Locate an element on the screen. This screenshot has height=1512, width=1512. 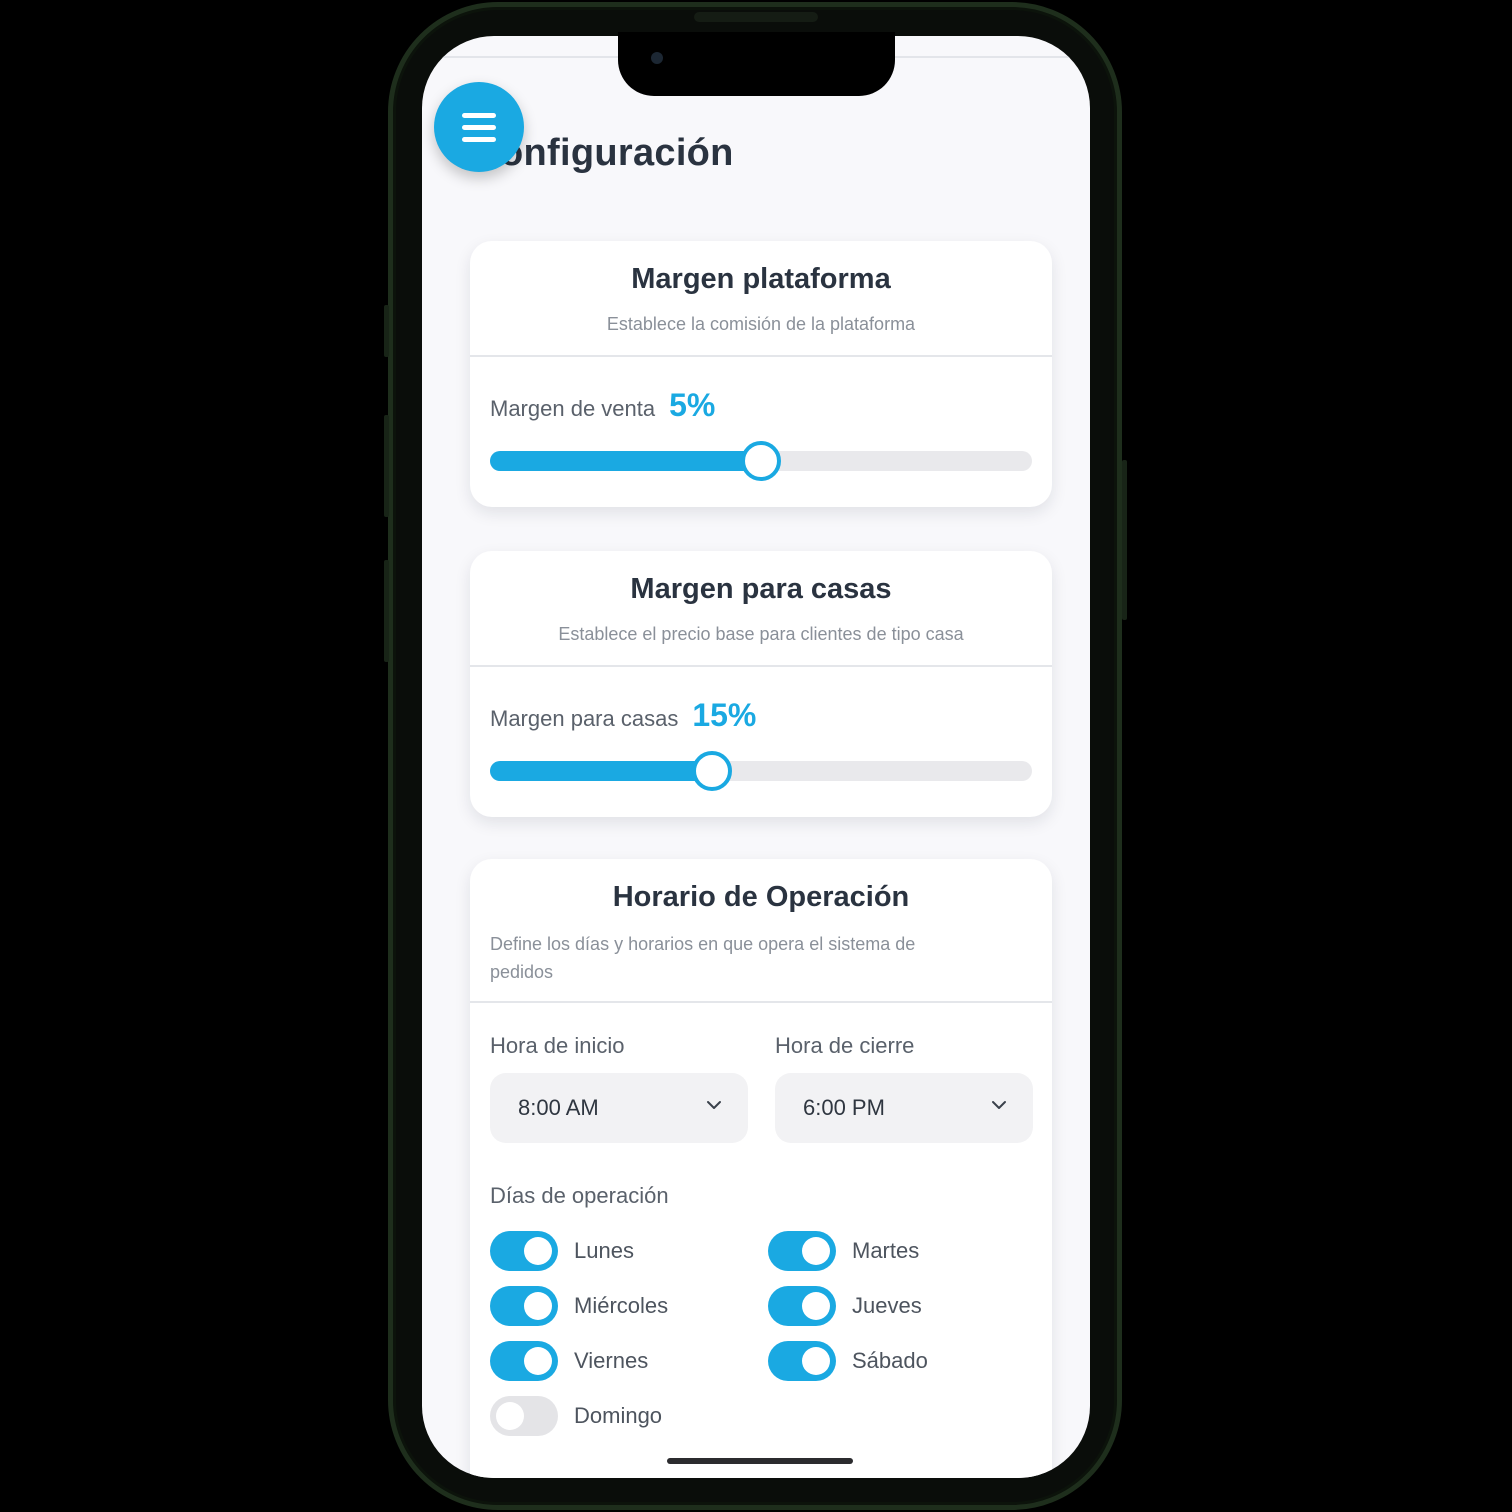
slider-row: Margen de venta 5% is located at coordinates (602, 405).